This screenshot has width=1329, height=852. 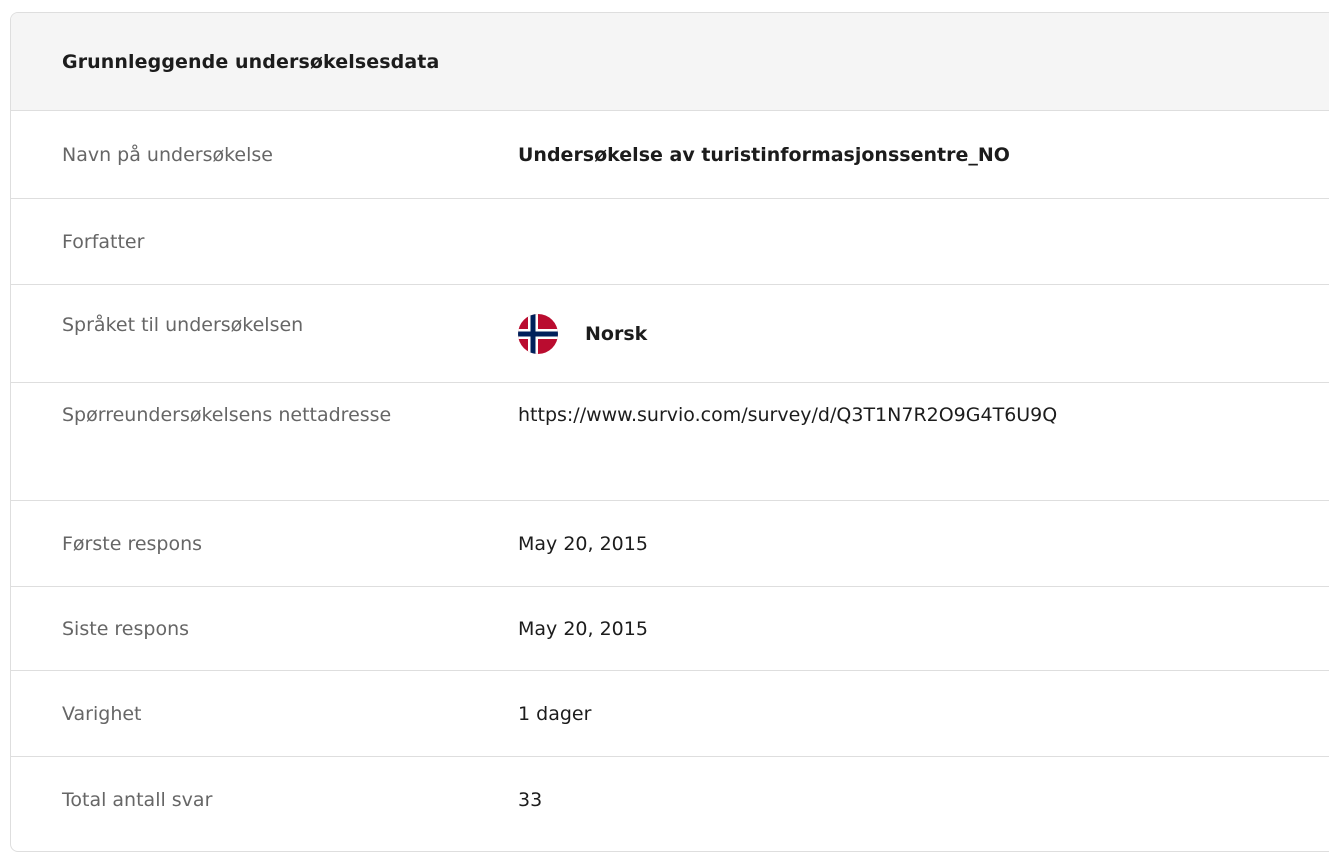 I want to click on first-response-value: May 20, 2015, so click(x=583, y=543).